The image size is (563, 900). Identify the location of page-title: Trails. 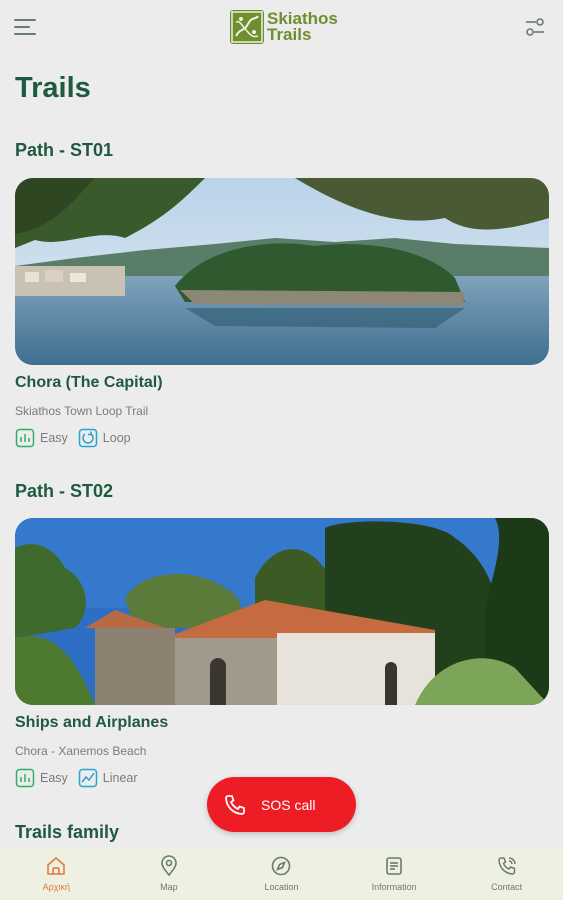
(53, 88).